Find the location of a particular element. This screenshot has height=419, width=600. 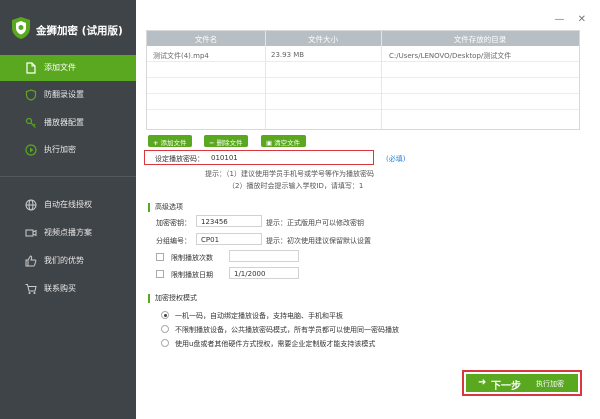

cell-filename: 测试文件(4).mp4 is located at coordinates (181, 56).